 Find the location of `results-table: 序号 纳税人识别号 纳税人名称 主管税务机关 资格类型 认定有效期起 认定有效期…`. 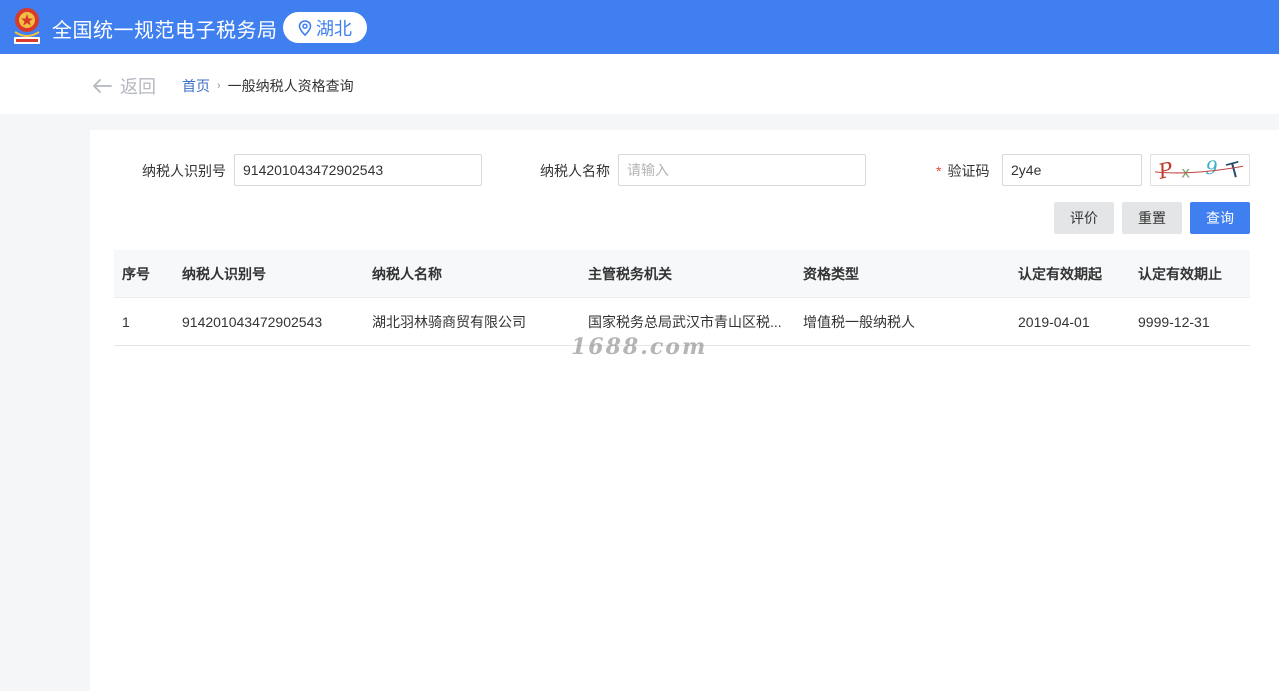

results-table: 序号 纳税人识别号 纳税人名称 主管税务机关 资格类型 认定有效期起 认定有效期… is located at coordinates (682, 298).